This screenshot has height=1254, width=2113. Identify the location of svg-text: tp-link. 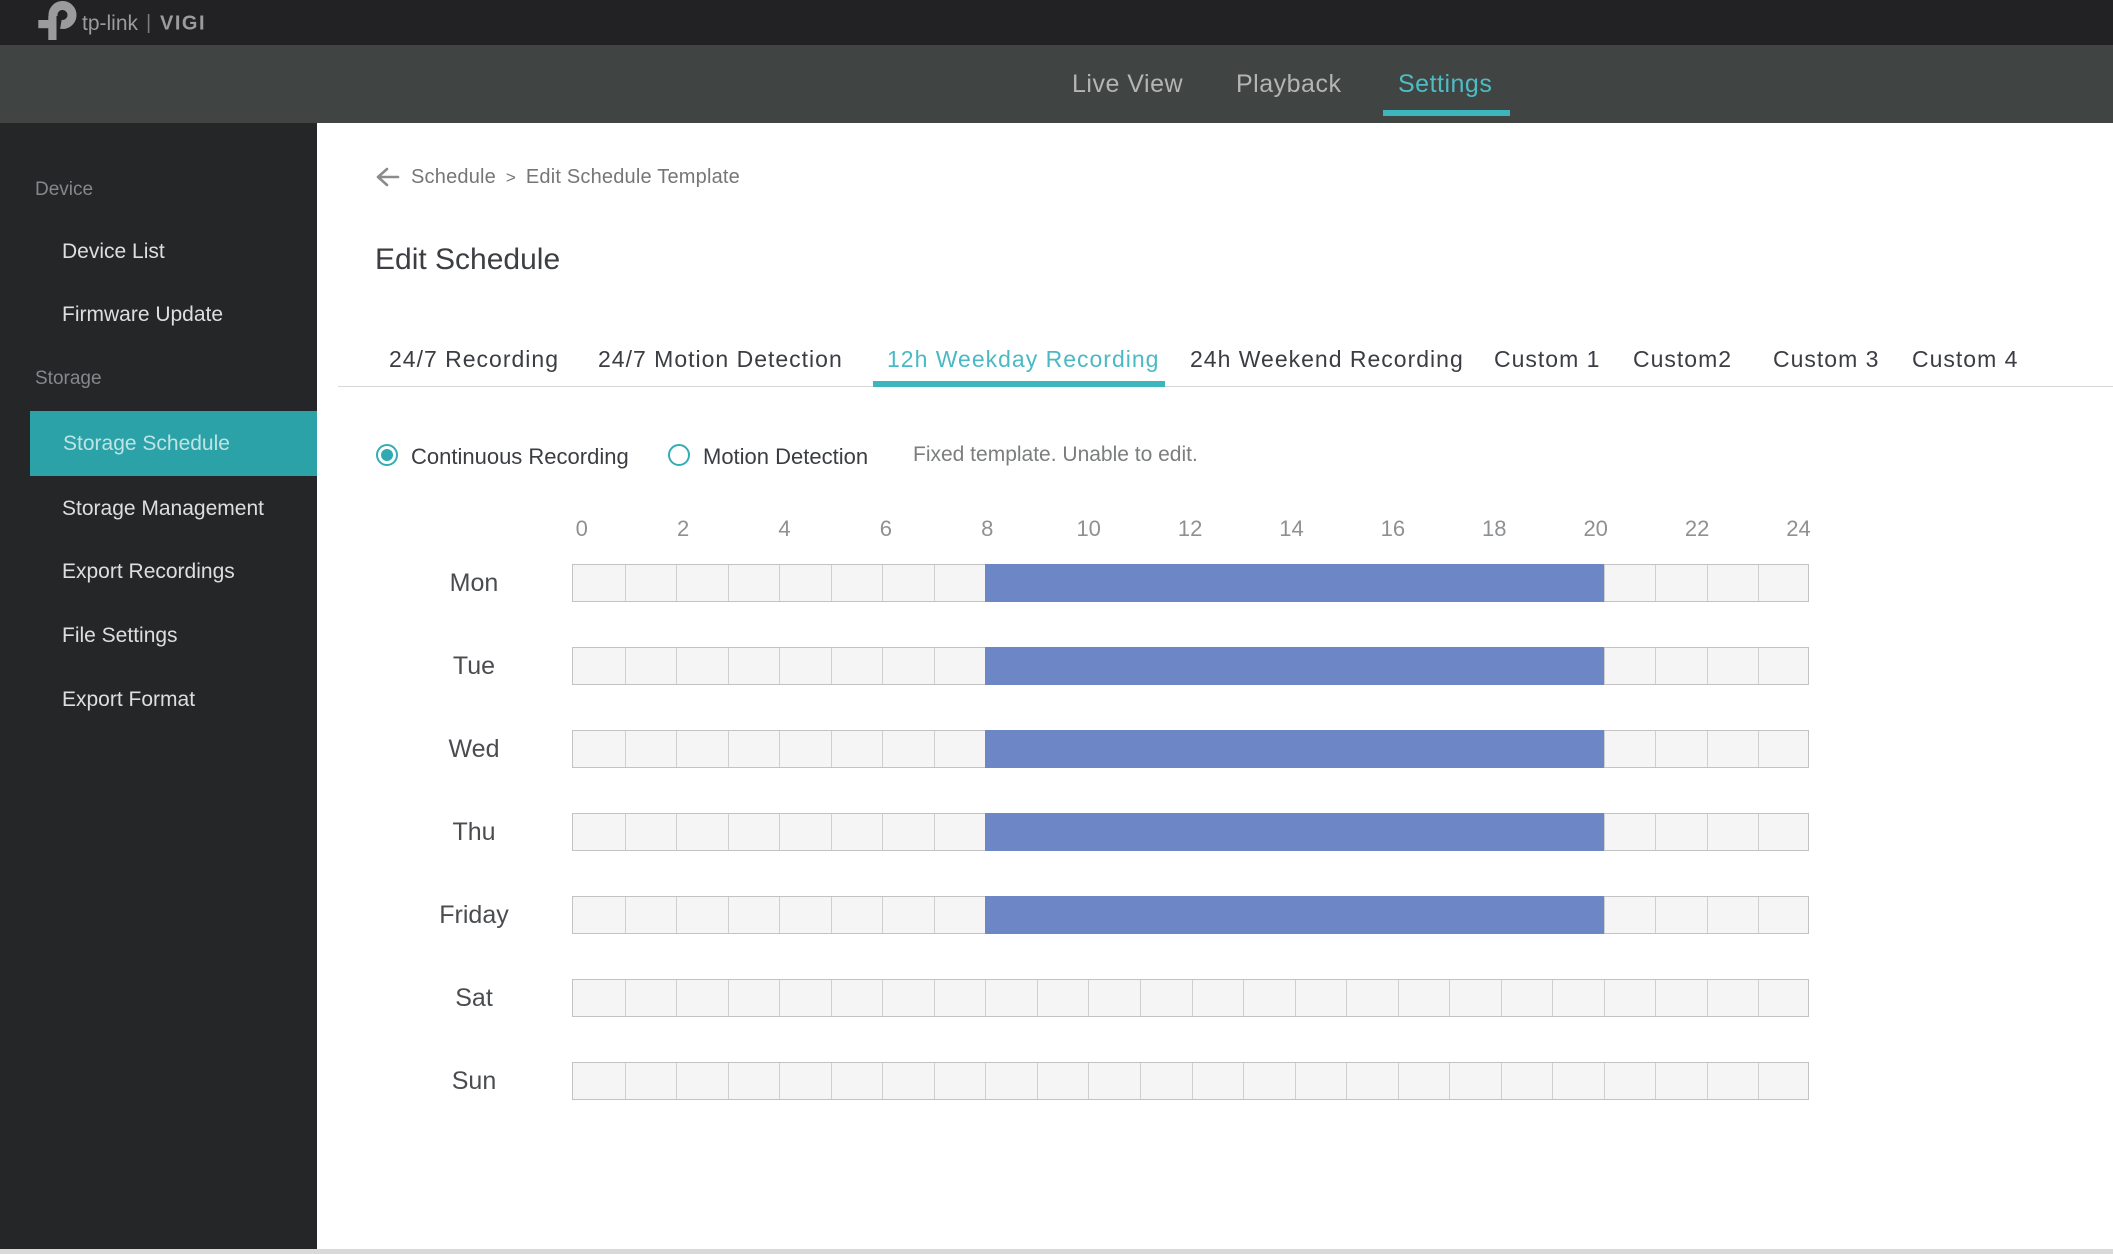
(110, 23).